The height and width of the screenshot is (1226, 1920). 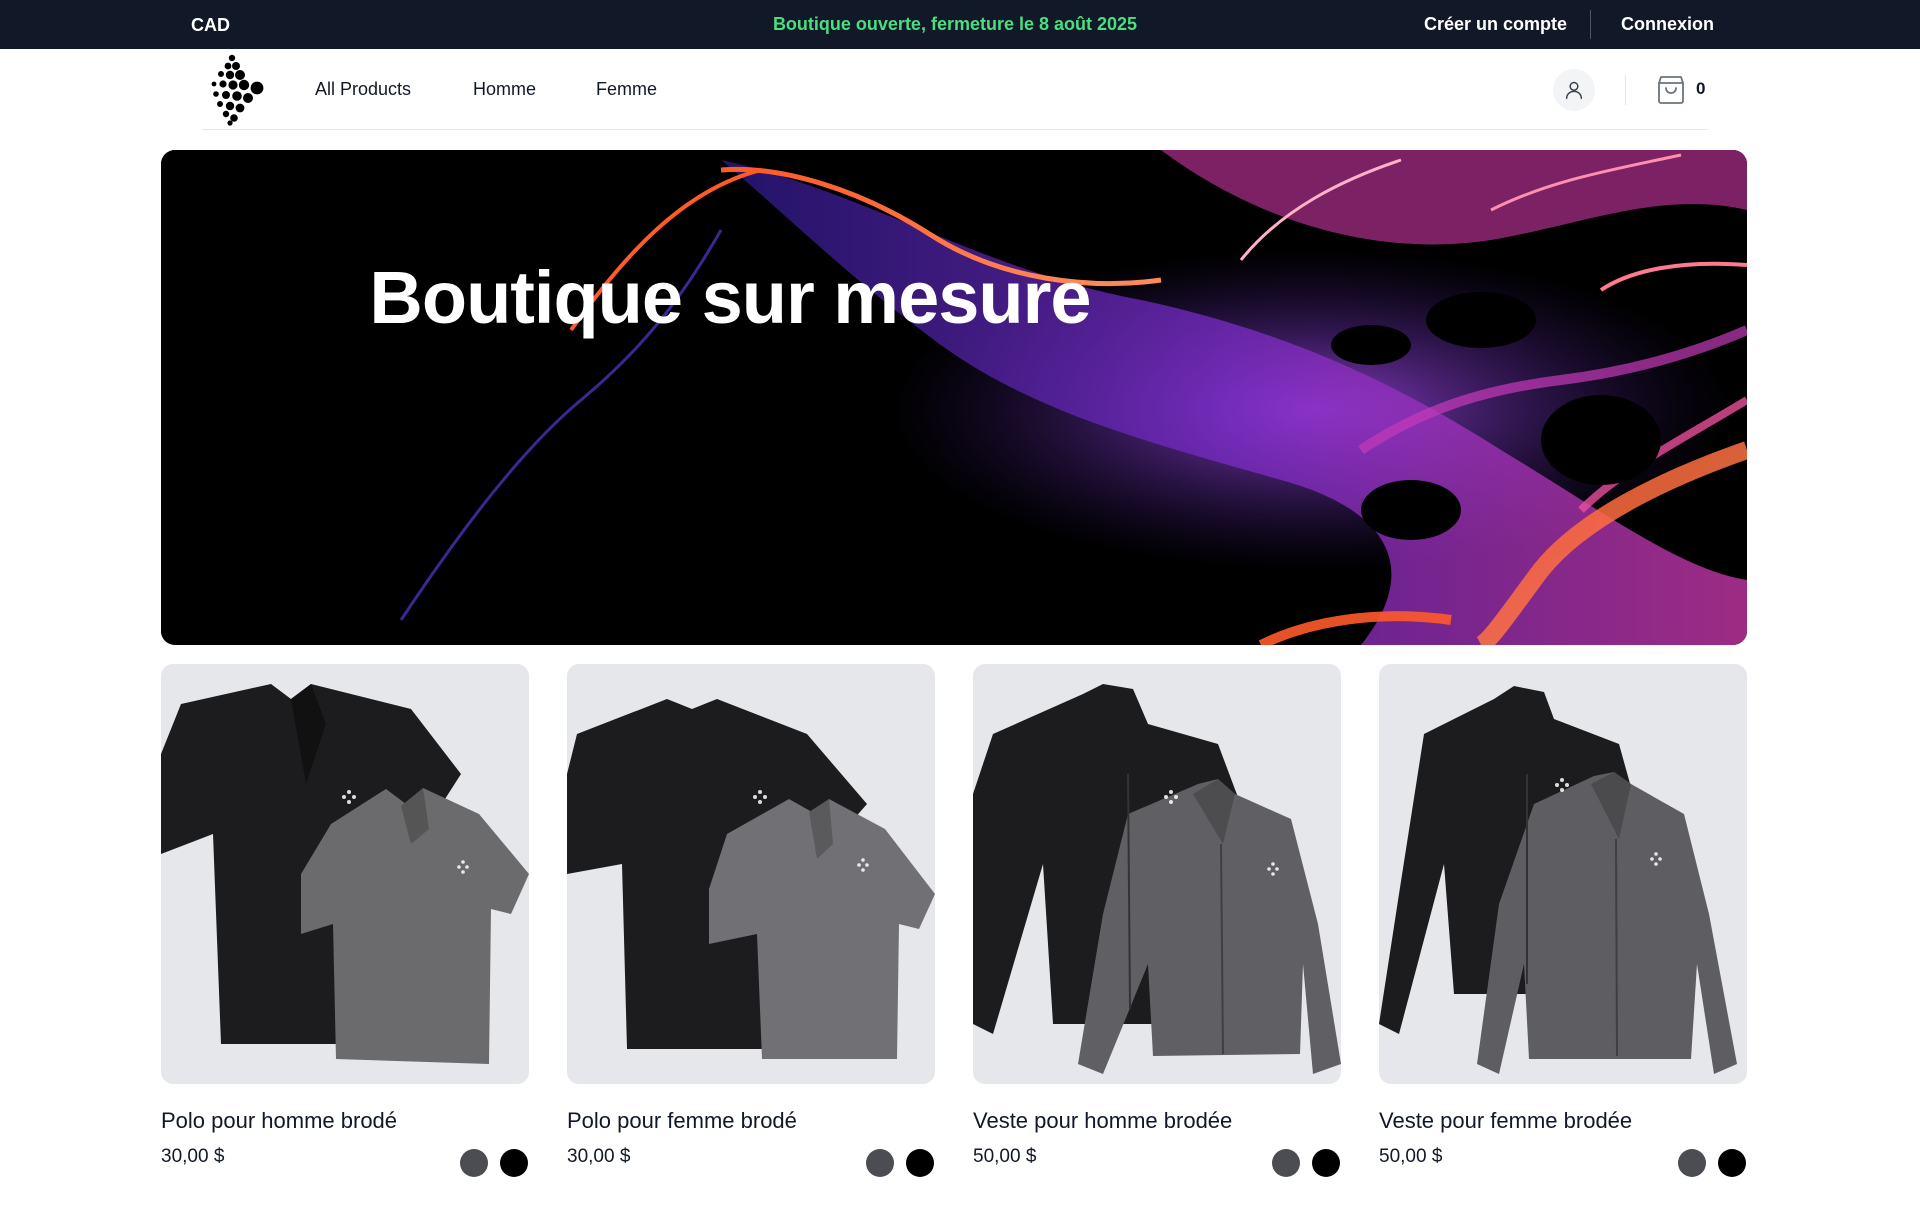 I want to click on product-card: Polo pour homme brodé 30,00 $, so click(x=345, y=924).